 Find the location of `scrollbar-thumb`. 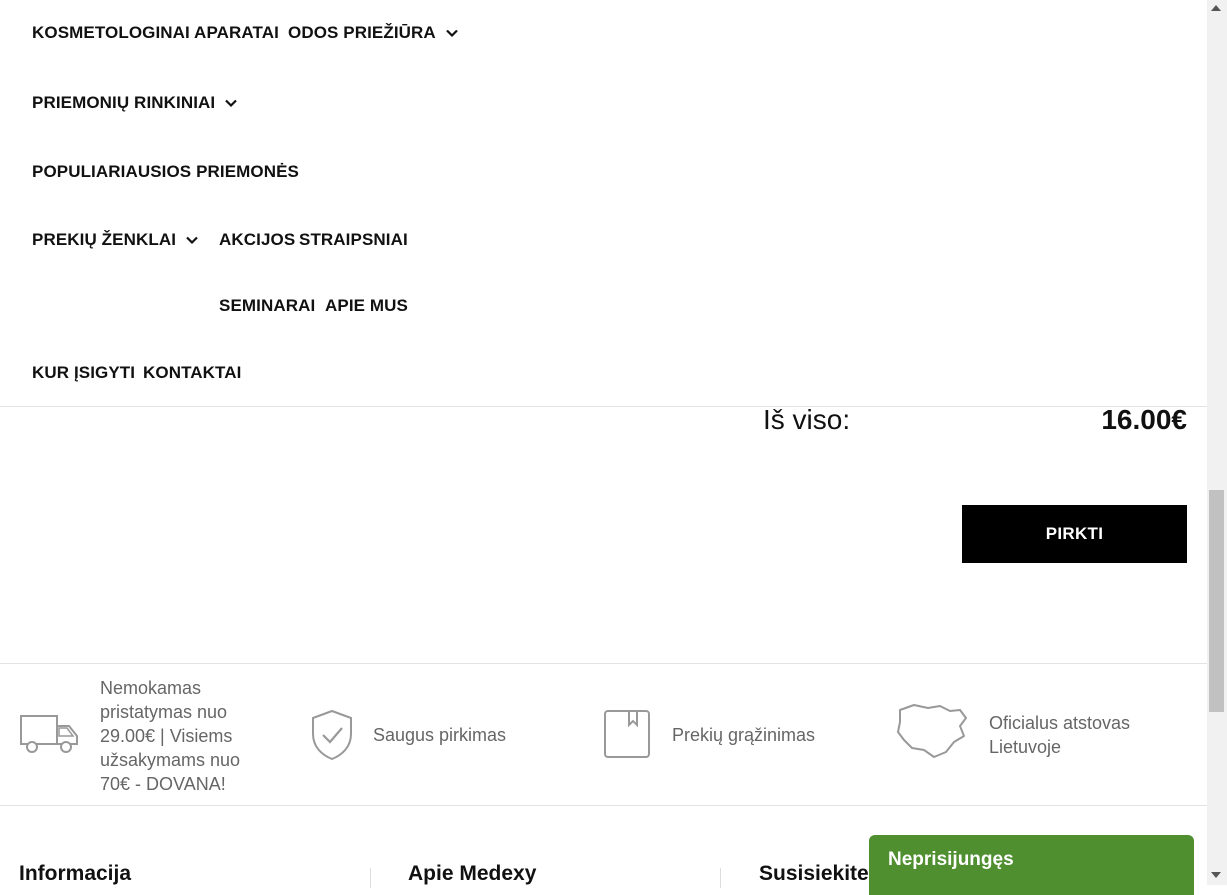

scrollbar-thumb is located at coordinates (1216, 601).